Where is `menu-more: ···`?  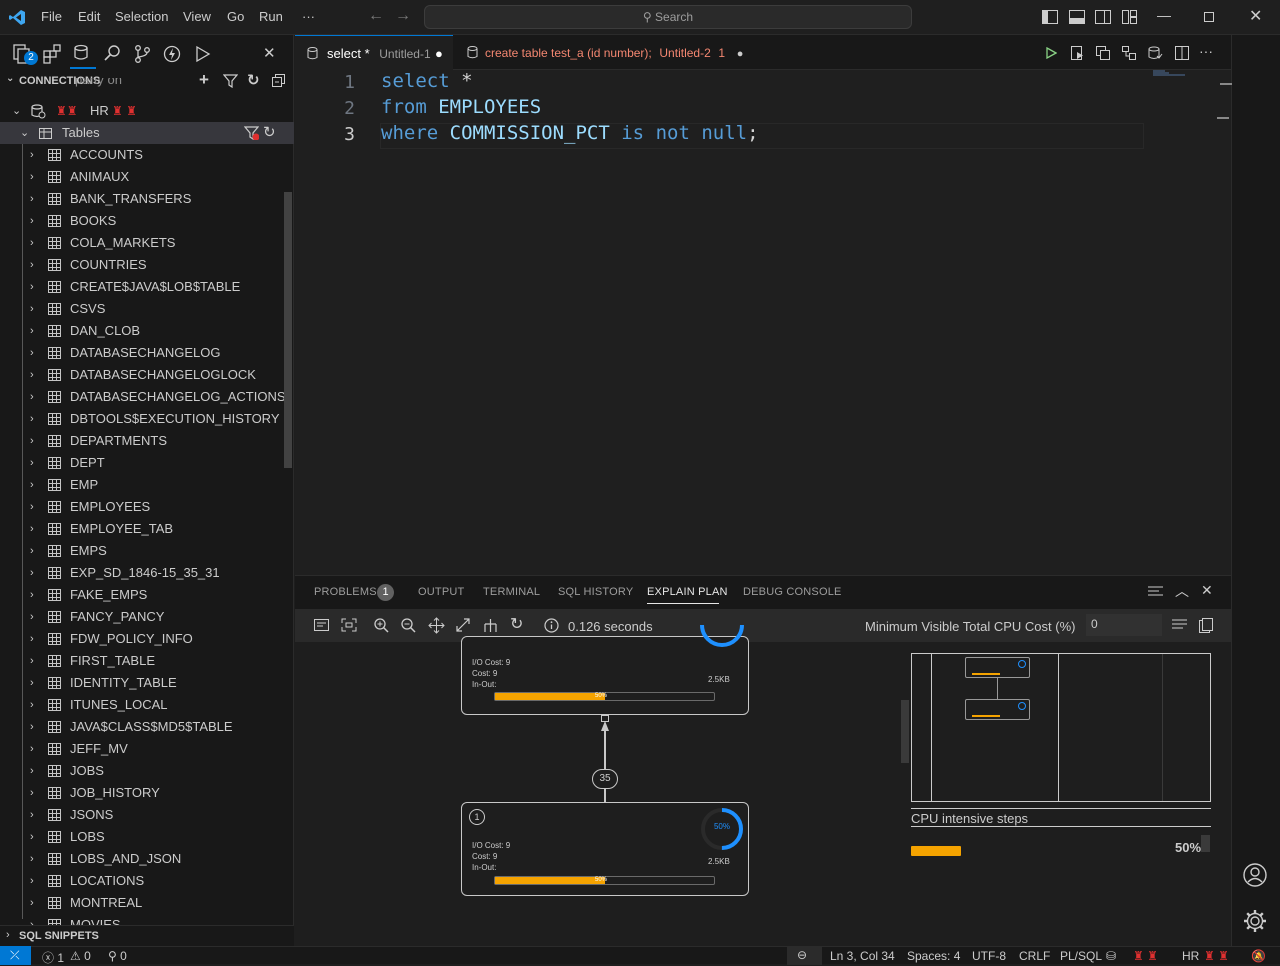 menu-more: ··· is located at coordinates (308, 16).